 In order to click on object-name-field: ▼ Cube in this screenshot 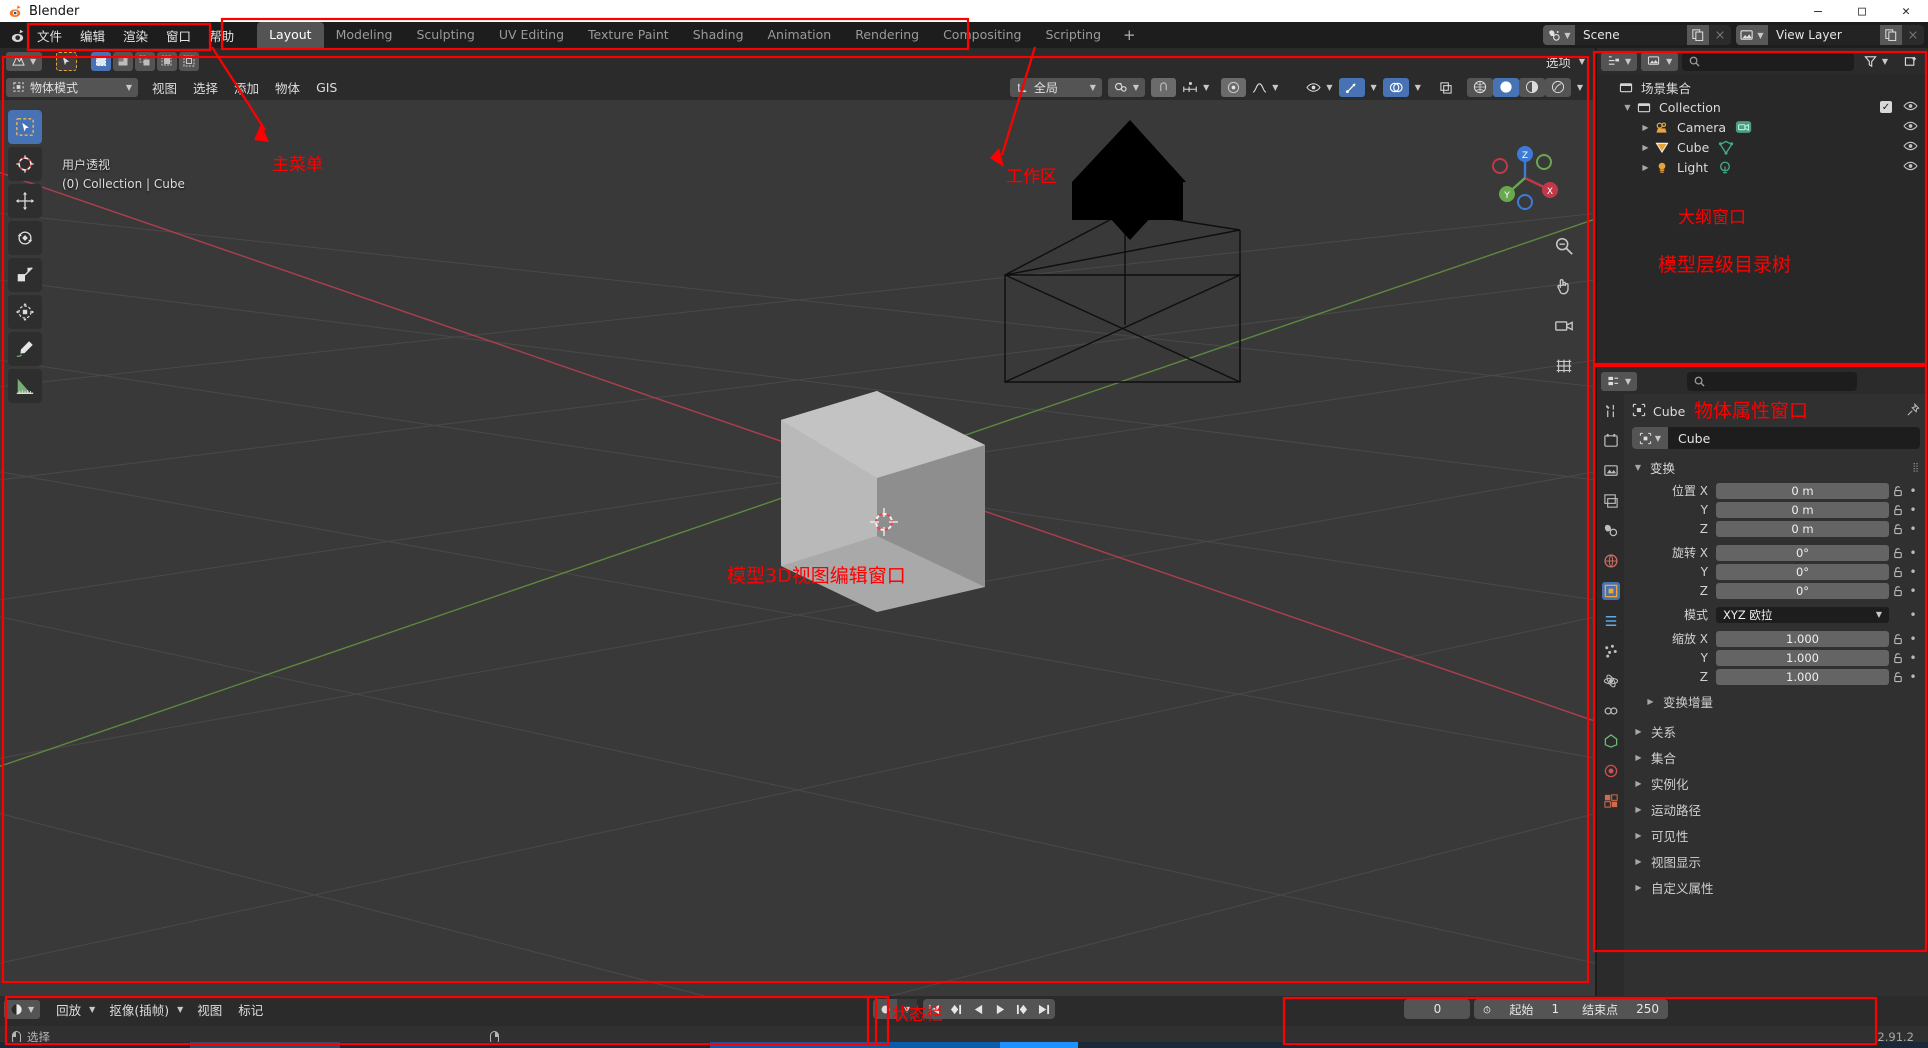, I will do `click(1776, 438)`.